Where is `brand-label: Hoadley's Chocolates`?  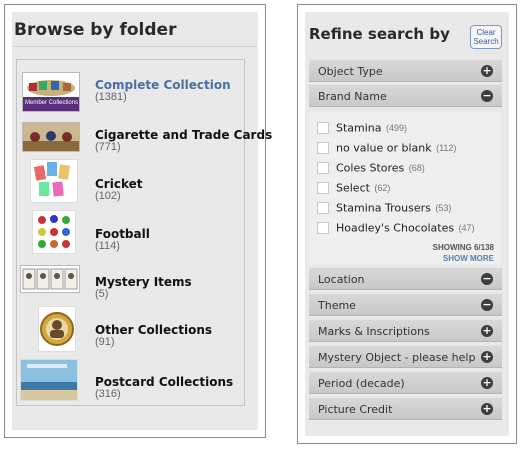 brand-label: Hoadley's Chocolates is located at coordinates (395, 228).